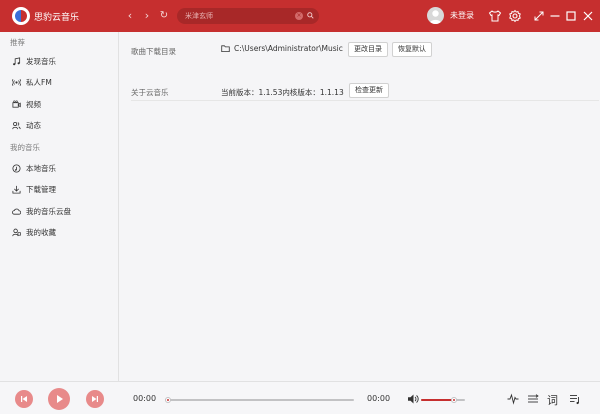 This screenshot has height=414, width=600. Describe the element at coordinates (259, 400) in the screenshot. I see `progress-bar` at that location.